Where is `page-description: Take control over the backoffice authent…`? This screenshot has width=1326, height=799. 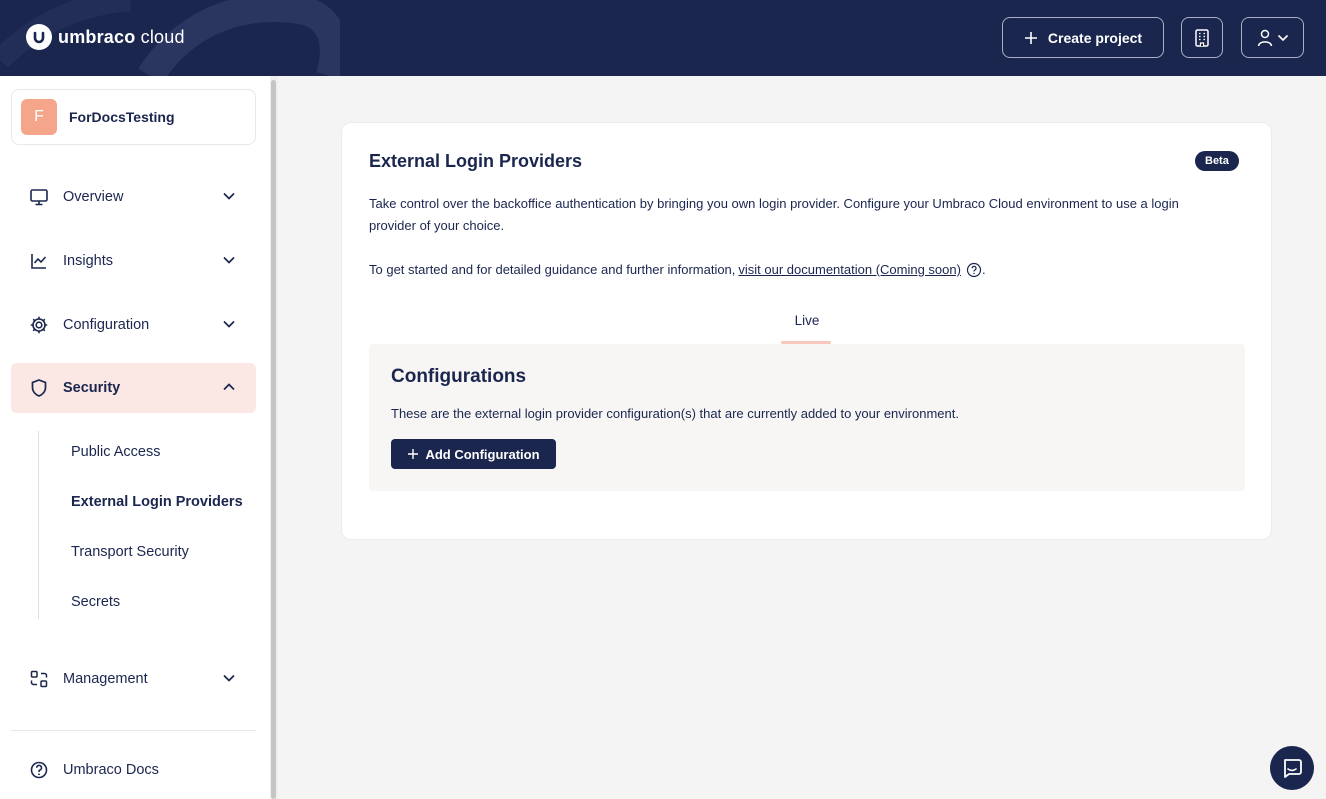 page-description: Take control over the backoffice authent… is located at coordinates (774, 214).